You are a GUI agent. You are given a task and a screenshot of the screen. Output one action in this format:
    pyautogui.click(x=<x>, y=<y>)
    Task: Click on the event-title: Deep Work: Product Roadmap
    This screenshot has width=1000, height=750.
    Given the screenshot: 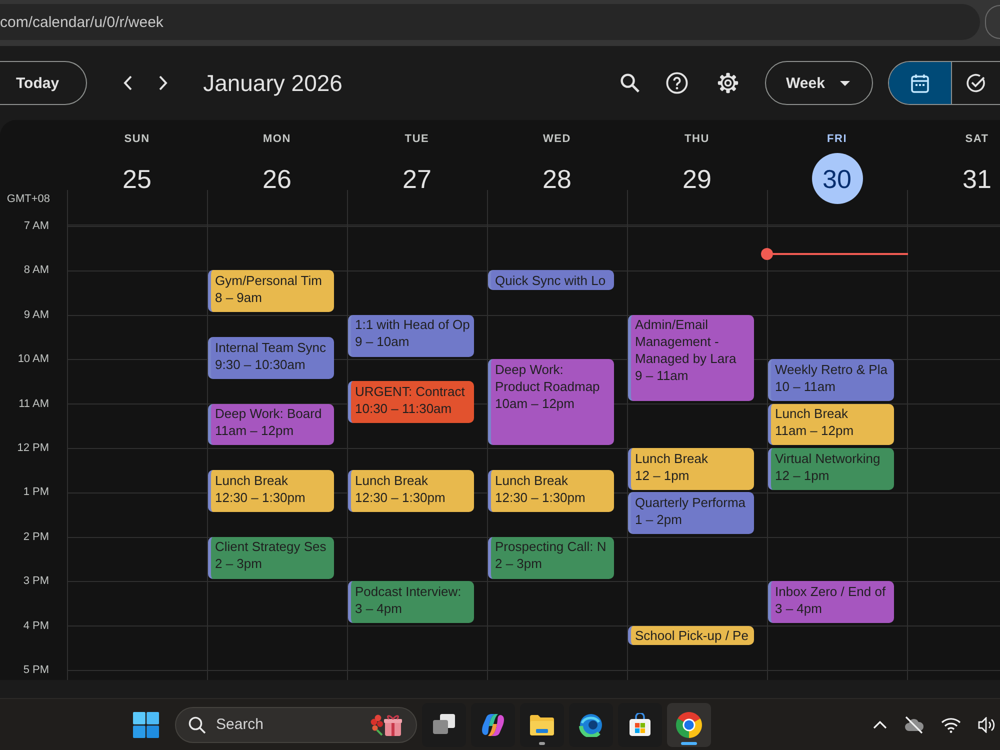 What is the action you would take?
    pyautogui.click(x=548, y=377)
    